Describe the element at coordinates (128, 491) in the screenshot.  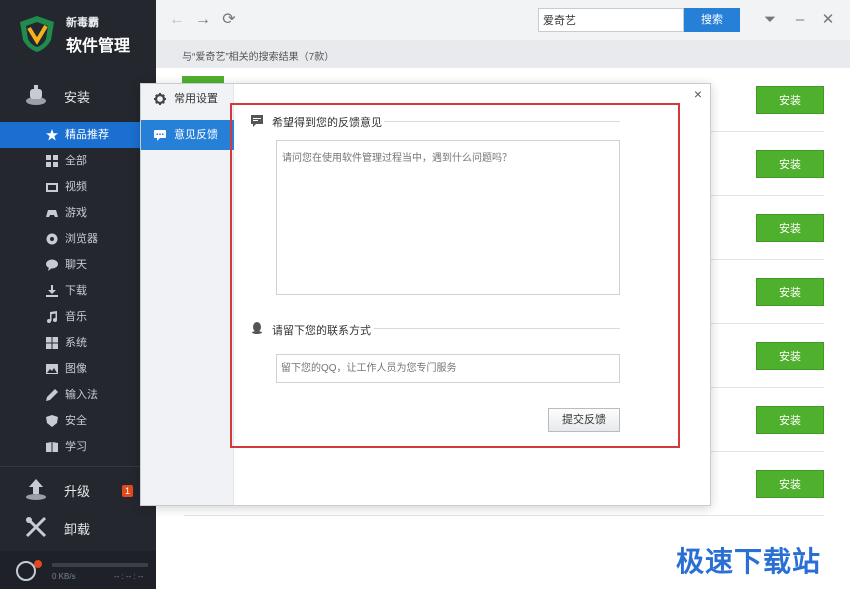
I see `upgrade-count-badge: 1` at that location.